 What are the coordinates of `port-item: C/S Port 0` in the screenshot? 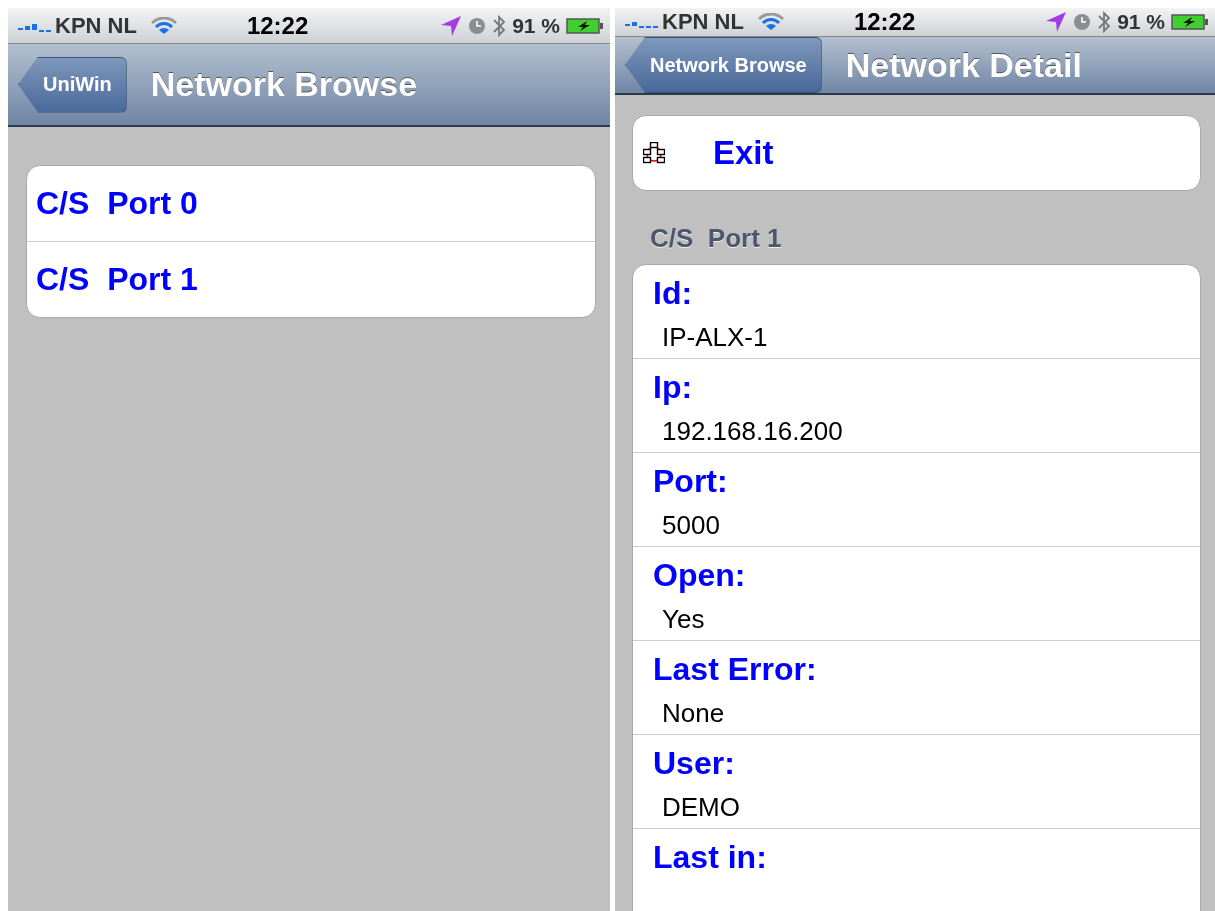 It's located at (311, 203).